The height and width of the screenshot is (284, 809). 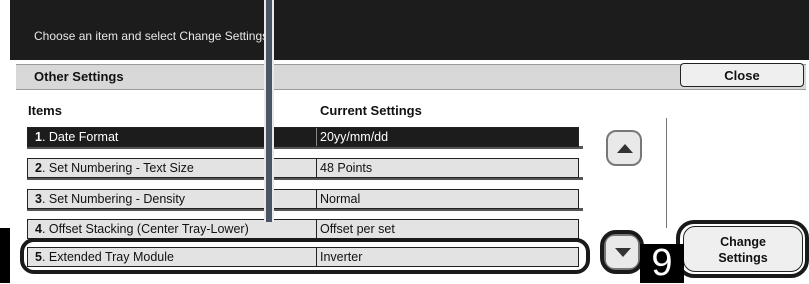 What do you see at coordinates (305, 256) in the screenshot?
I see `highlight-ring-row` at bounding box center [305, 256].